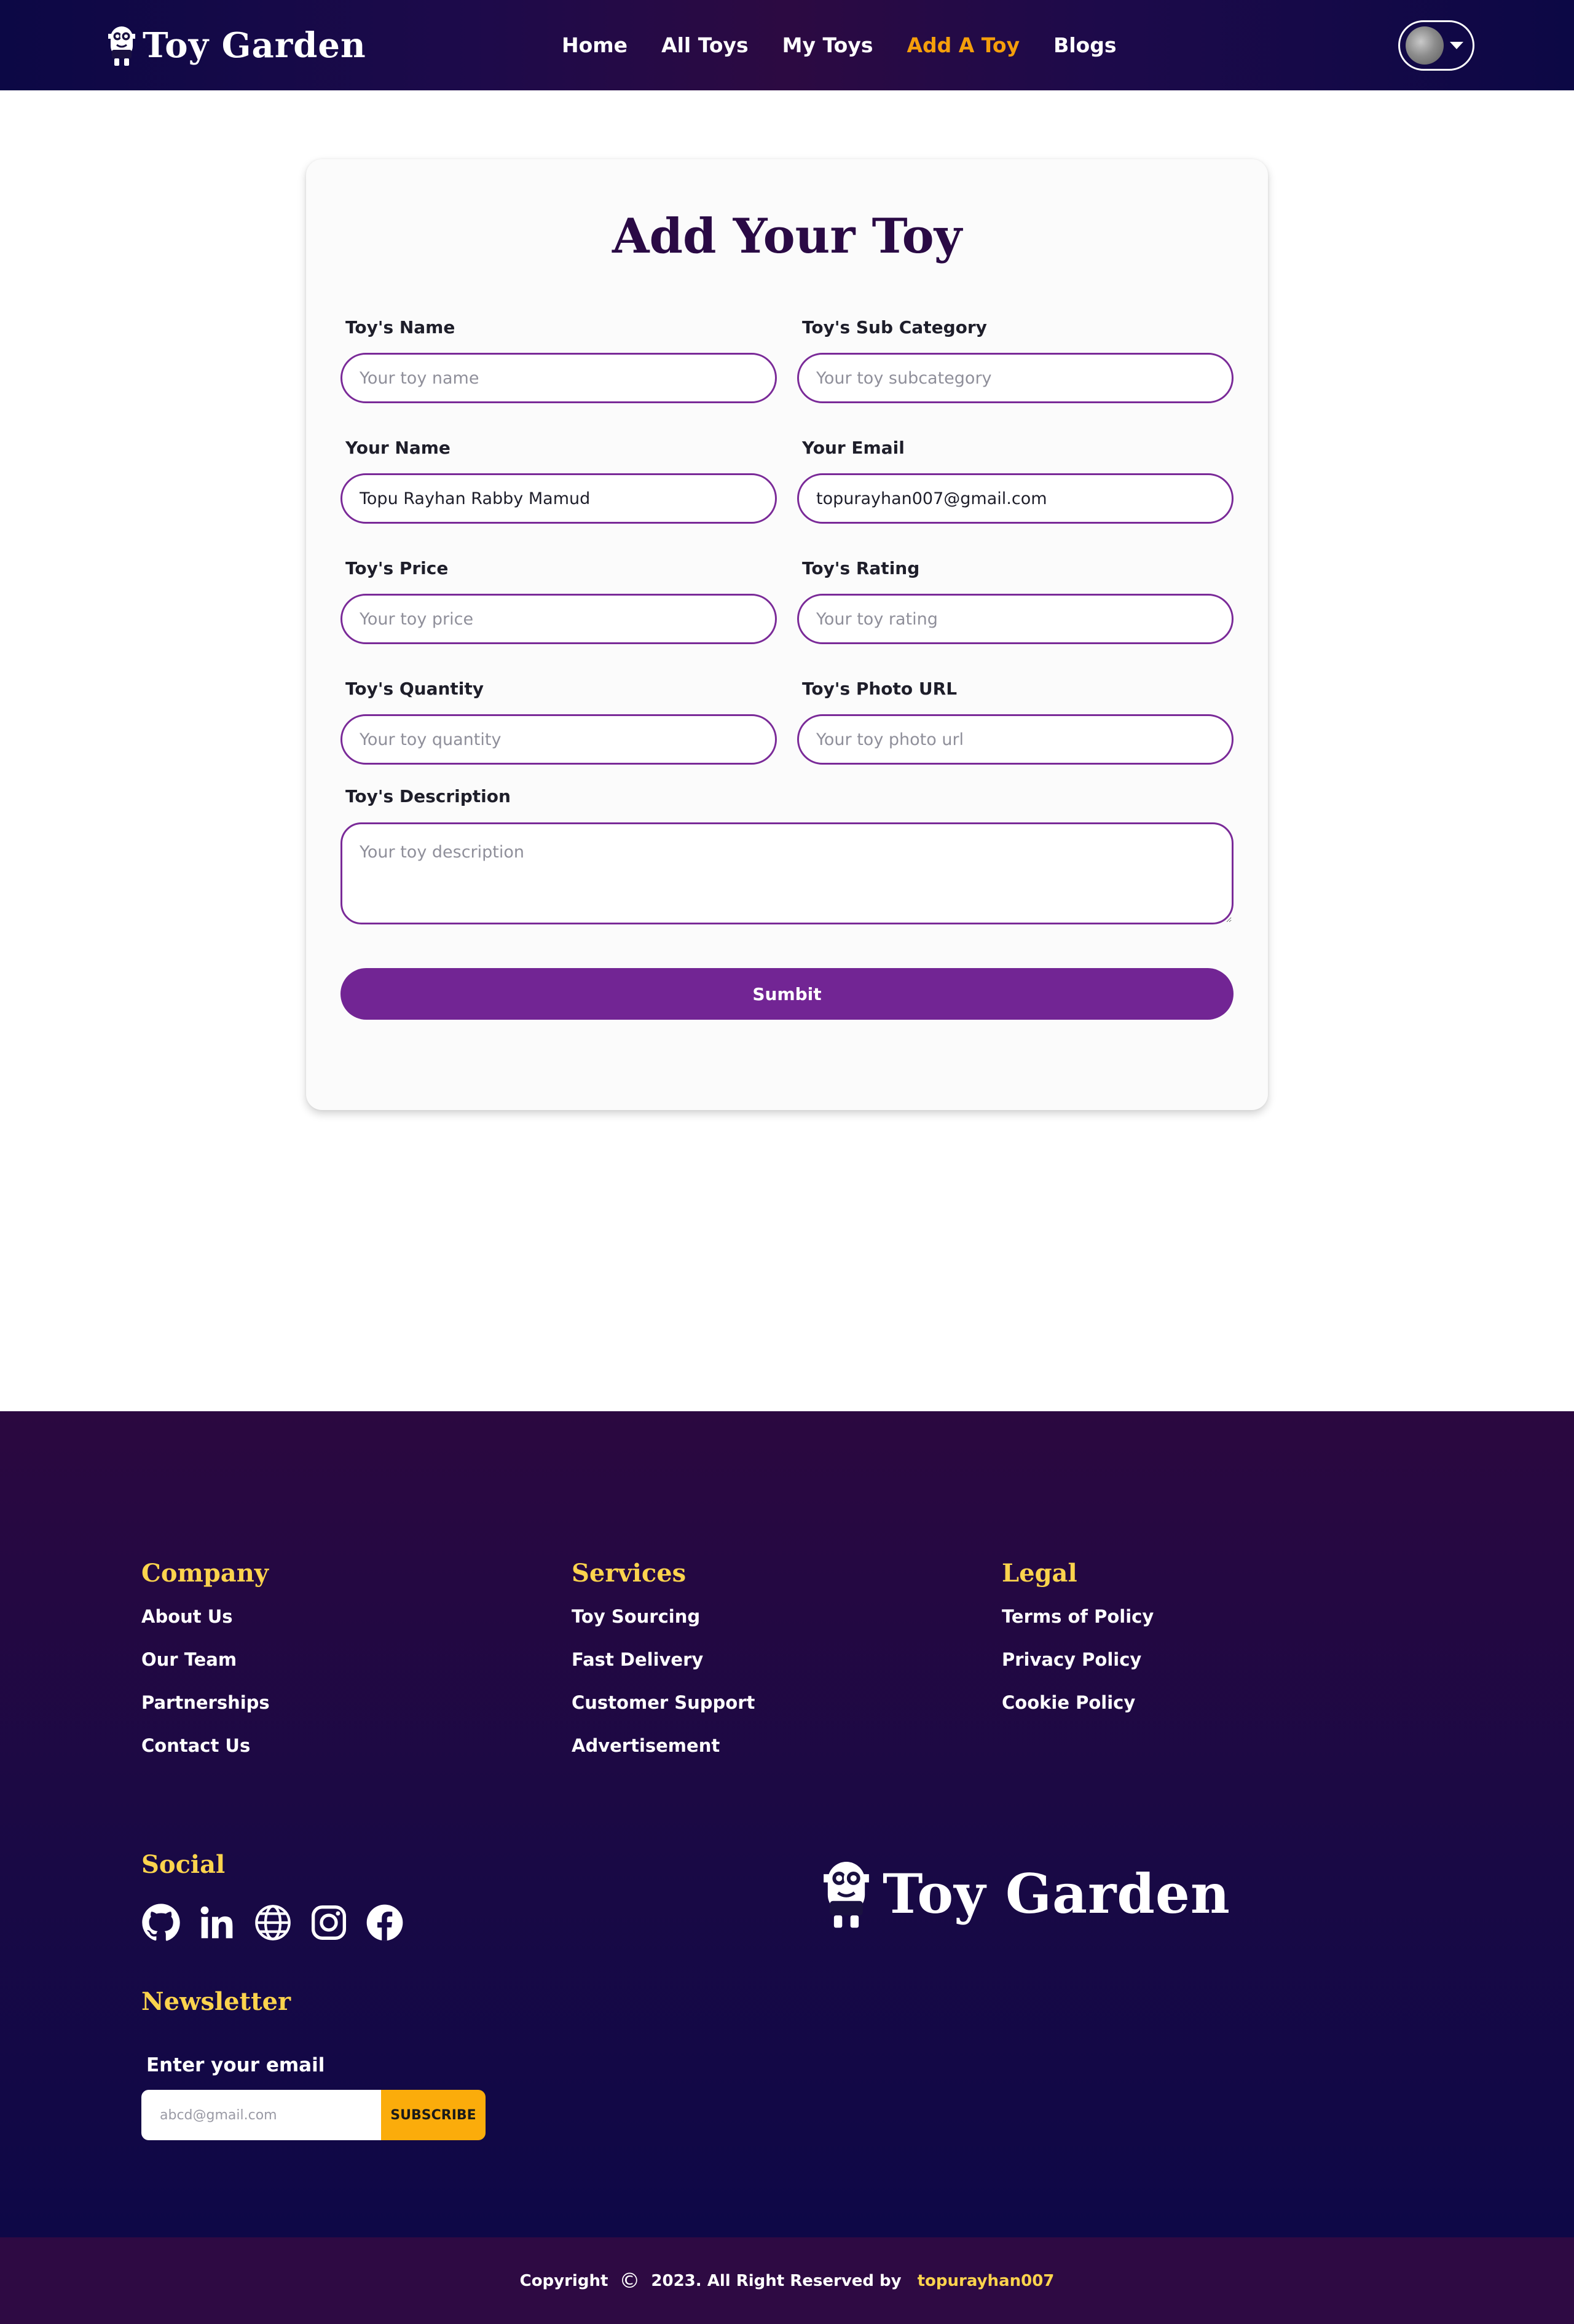 This screenshot has height=2324, width=1574. What do you see at coordinates (558, 378) in the screenshot?
I see `toy-name-input` at bounding box center [558, 378].